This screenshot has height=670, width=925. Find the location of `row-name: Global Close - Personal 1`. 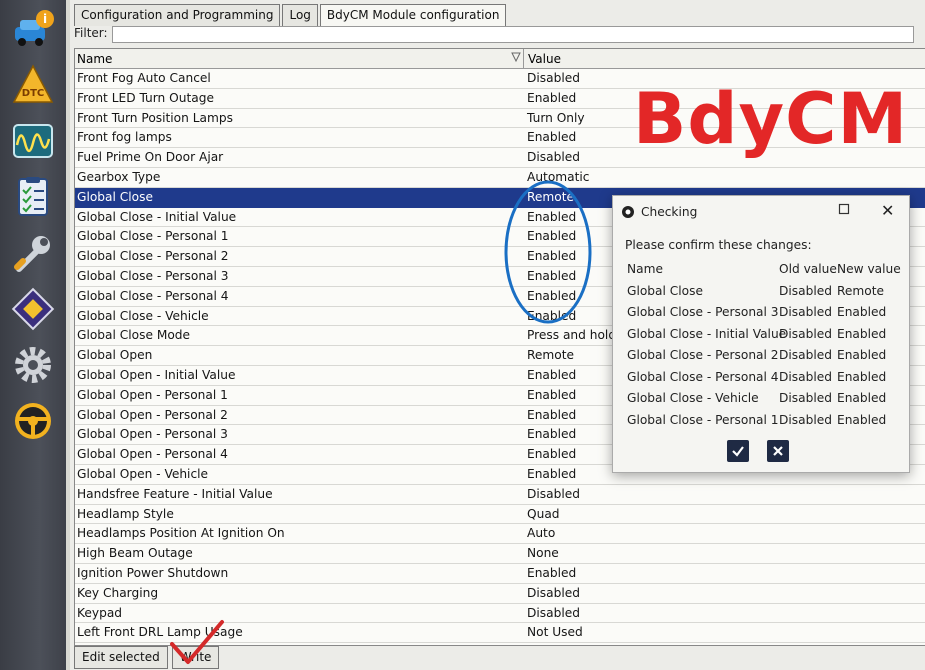

row-name: Global Close - Personal 1 is located at coordinates (153, 236).